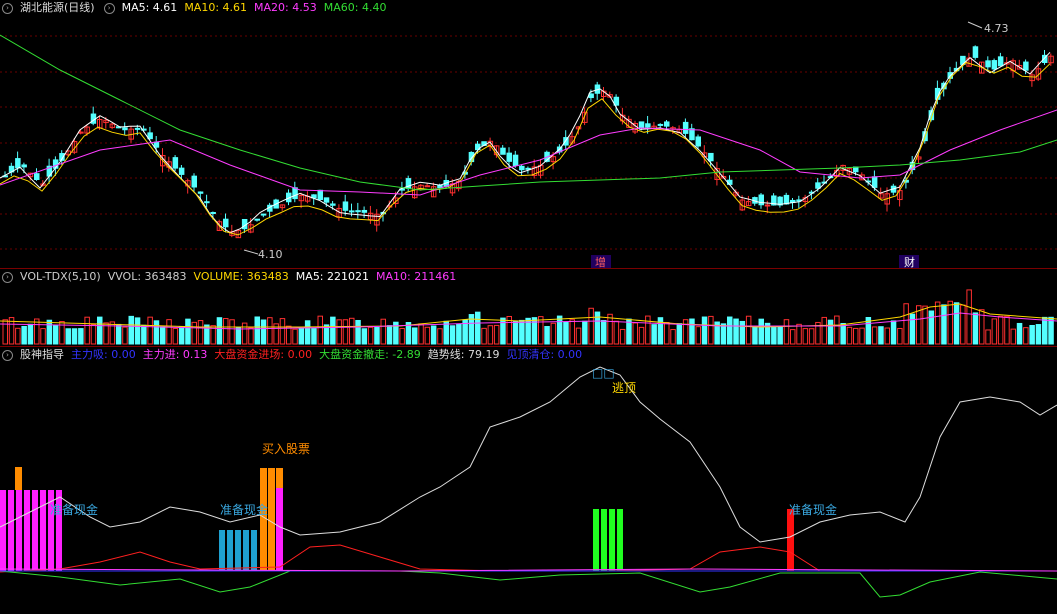 The image size is (1057, 614). I want to click on ma-legend-item: MA60: 4.40, so click(355, 7).